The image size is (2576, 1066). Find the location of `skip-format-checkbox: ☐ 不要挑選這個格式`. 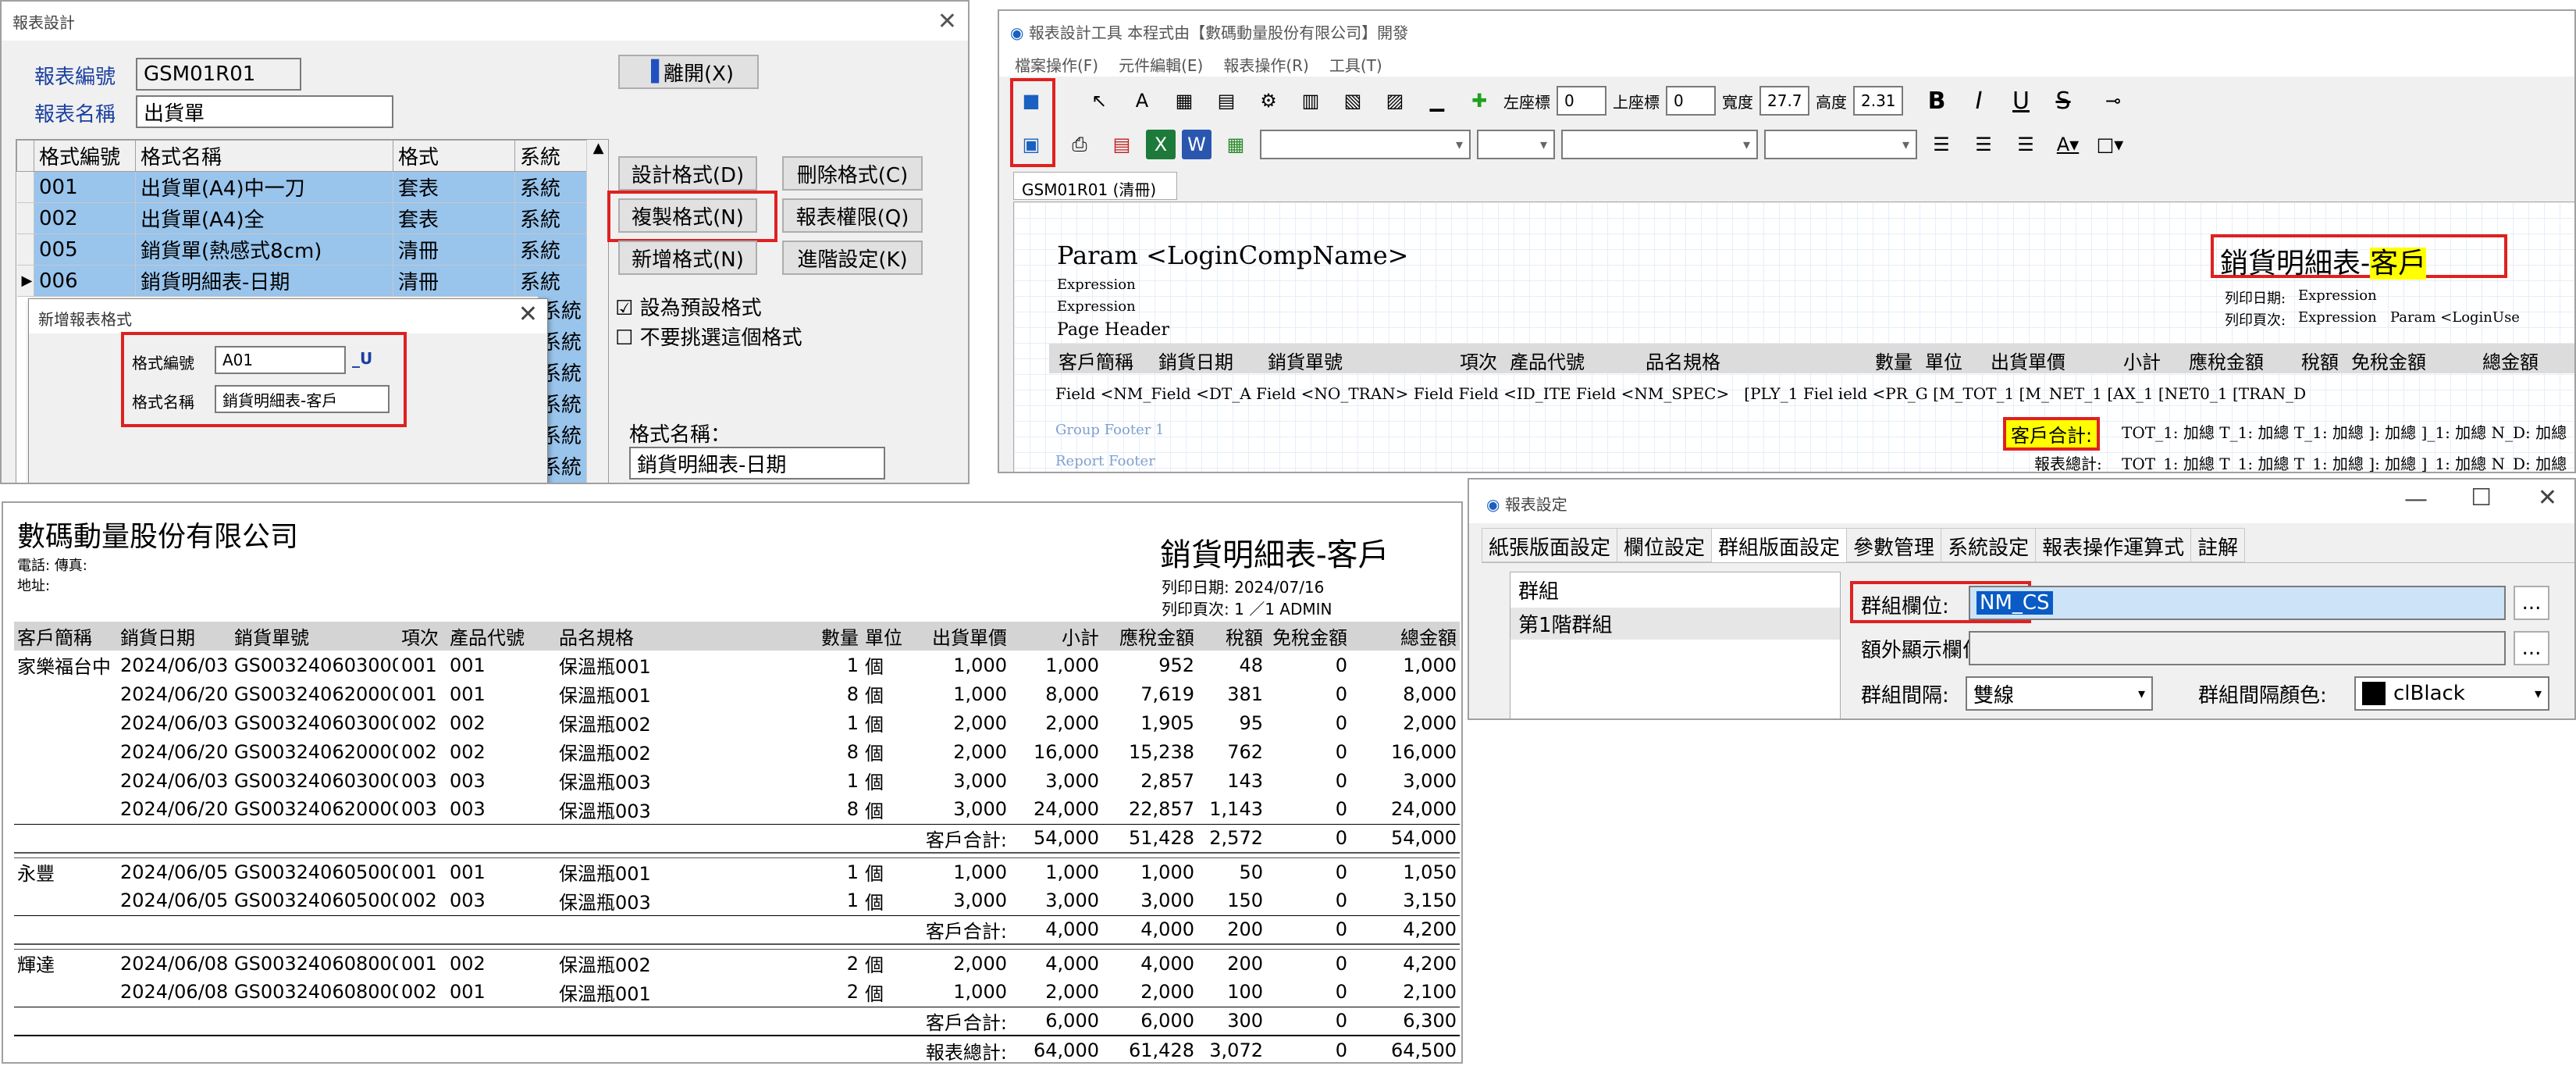

skip-format-checkbox: ☐ 不要挑選這個格式 is located at coordinates (708, 336).